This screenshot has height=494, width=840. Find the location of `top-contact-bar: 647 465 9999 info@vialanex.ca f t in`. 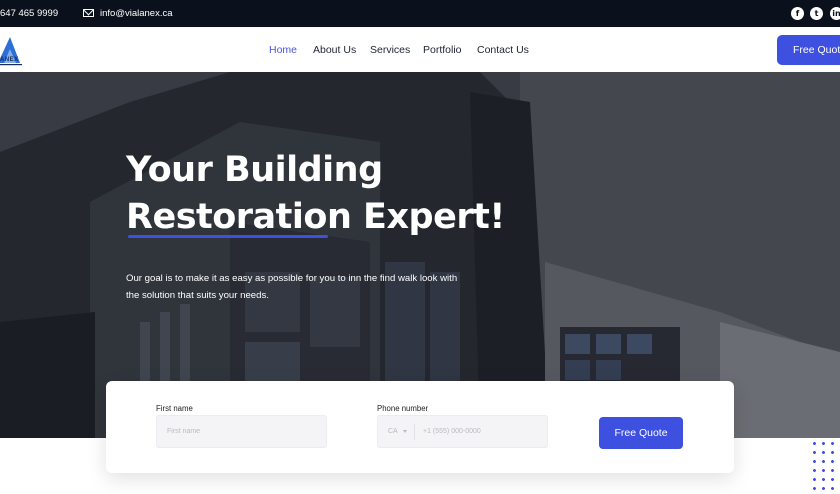

top-contact-bar: 647 465 9999 info@vialanex.ca f t in is located at coordinates (420, 13).